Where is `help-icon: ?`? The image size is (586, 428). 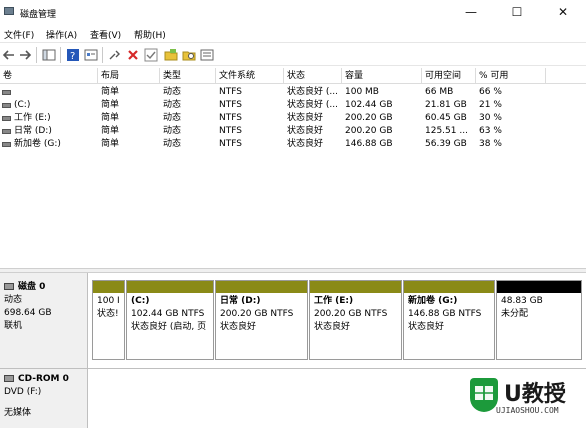 help-icon: ? is located at coordinates (73, 55).